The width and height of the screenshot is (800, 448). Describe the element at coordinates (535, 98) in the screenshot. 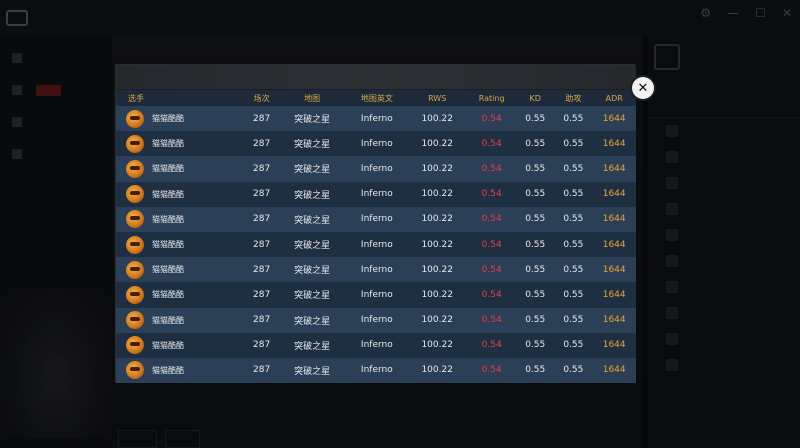

I see `col-header-kd: KD` at that location.